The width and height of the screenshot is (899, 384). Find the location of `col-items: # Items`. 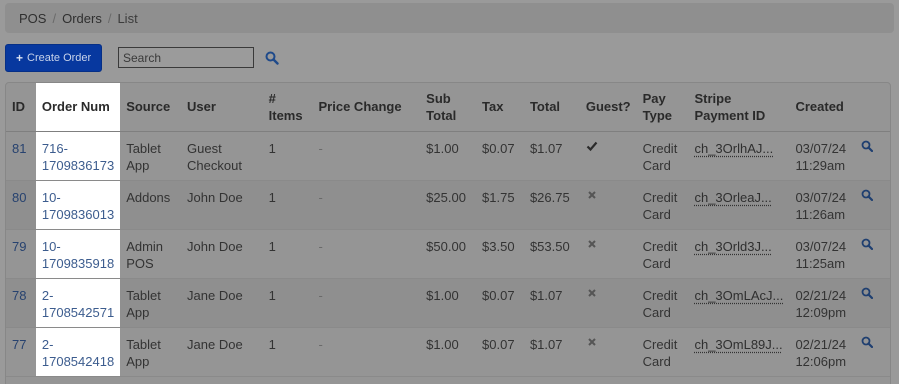

col-items: # Items is located at coordinates (288, 107).